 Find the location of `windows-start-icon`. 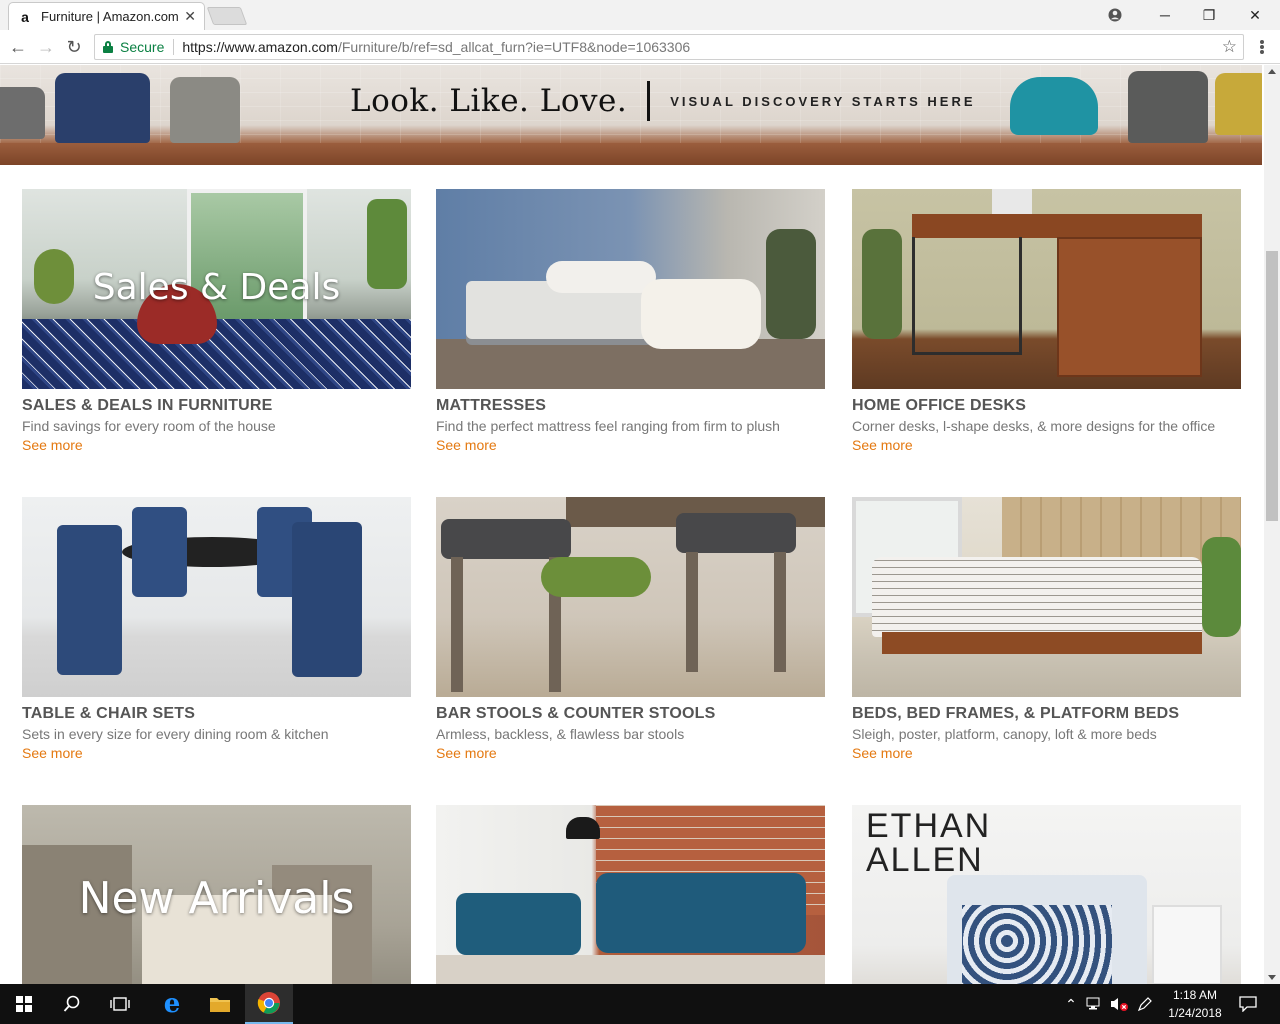

windows-start-icon is located at coordinates (24, 1004).